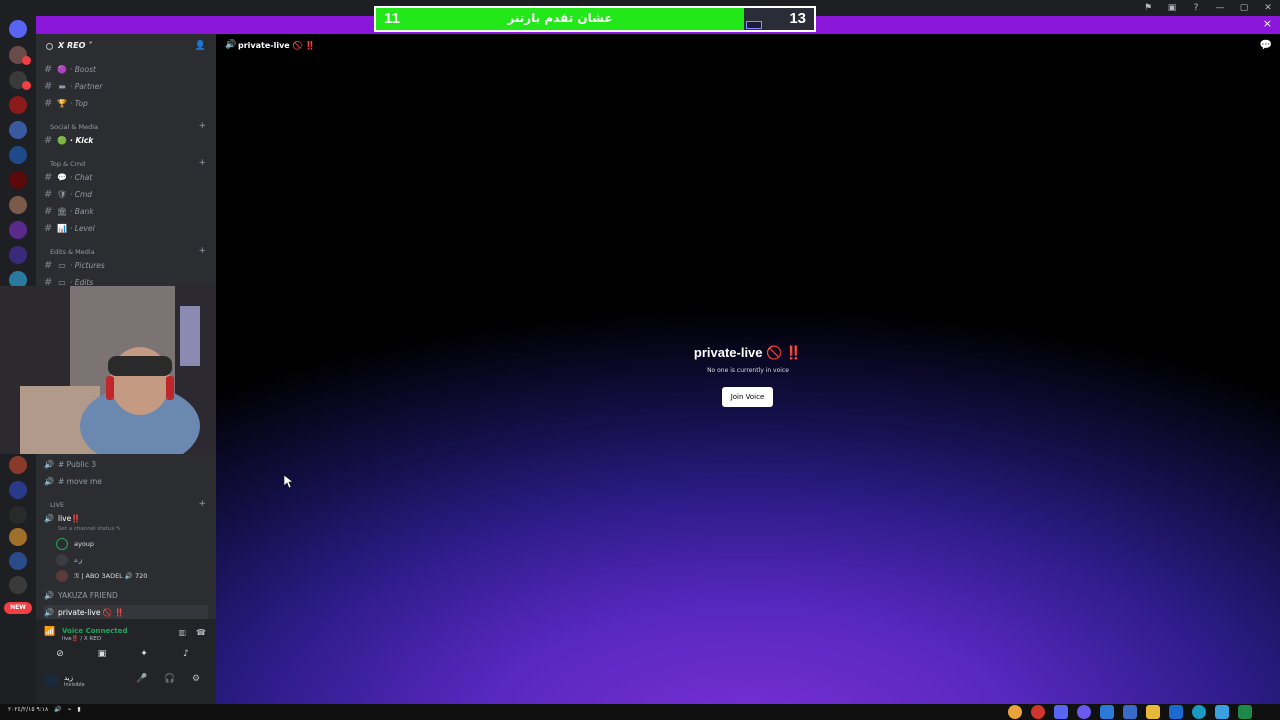 Image resolution: width=1280 pixels, height=720 pixels. Describe the element at coordinates (747, 397) in the screenshot. I see `join-voice-button: Join Voice` at that location.